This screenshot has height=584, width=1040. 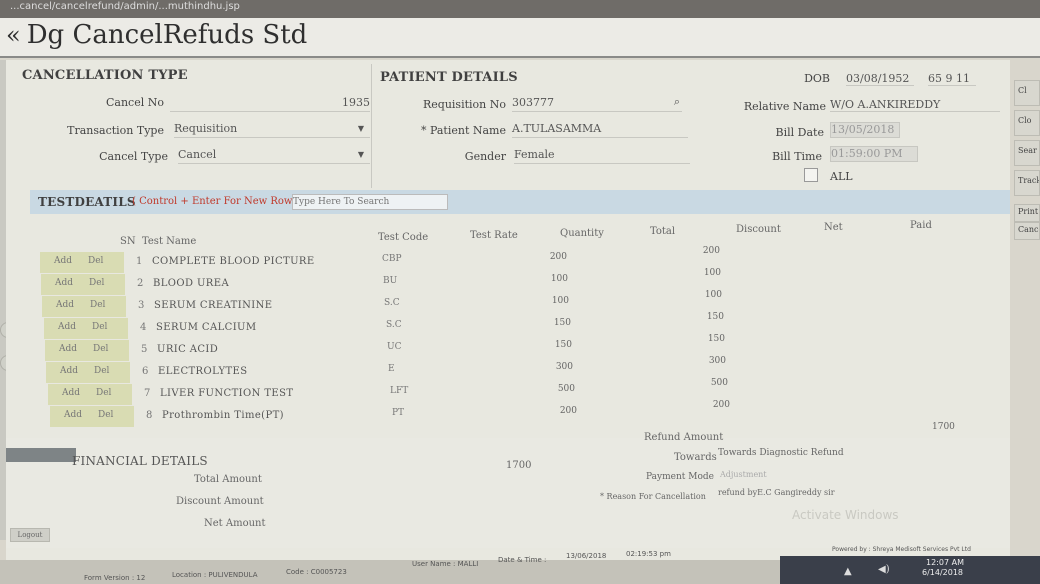 What do you see at coordinates (915, 105) in the screenshot?
I see `relative-name-field: W/O A.ANKIREDDY` at bounding box center [915, 105].